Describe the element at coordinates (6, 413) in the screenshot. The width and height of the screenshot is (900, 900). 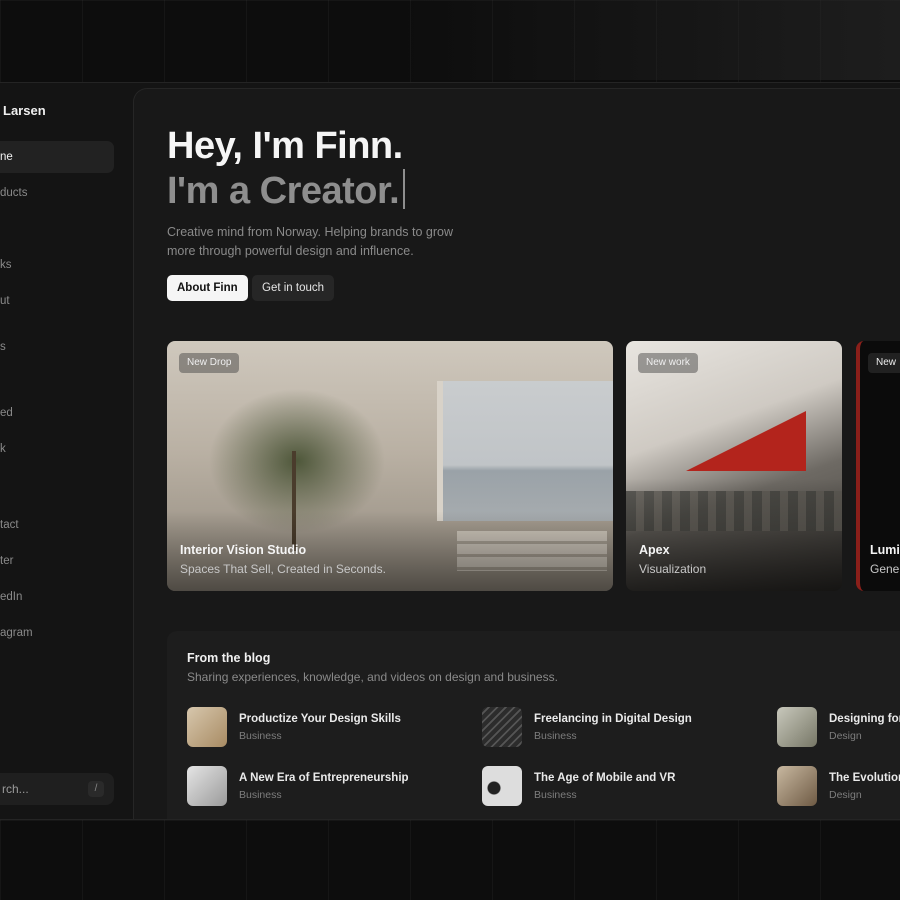
I see `sidebar-item-label: ed` at that location.